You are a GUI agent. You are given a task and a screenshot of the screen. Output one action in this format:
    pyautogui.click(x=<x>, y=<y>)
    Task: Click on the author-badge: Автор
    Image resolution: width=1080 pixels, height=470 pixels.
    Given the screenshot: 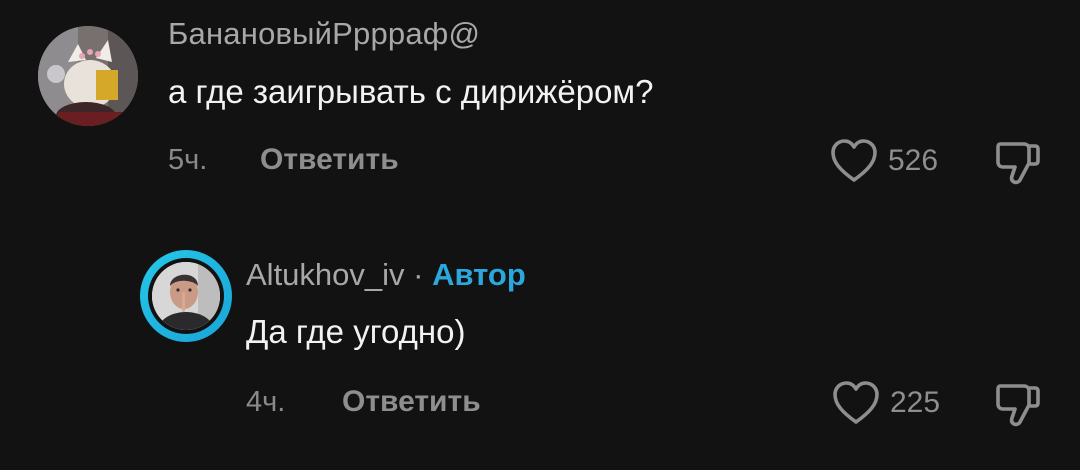 What is the action you would take?
    pyautogui.click(x=479, y=274)
    